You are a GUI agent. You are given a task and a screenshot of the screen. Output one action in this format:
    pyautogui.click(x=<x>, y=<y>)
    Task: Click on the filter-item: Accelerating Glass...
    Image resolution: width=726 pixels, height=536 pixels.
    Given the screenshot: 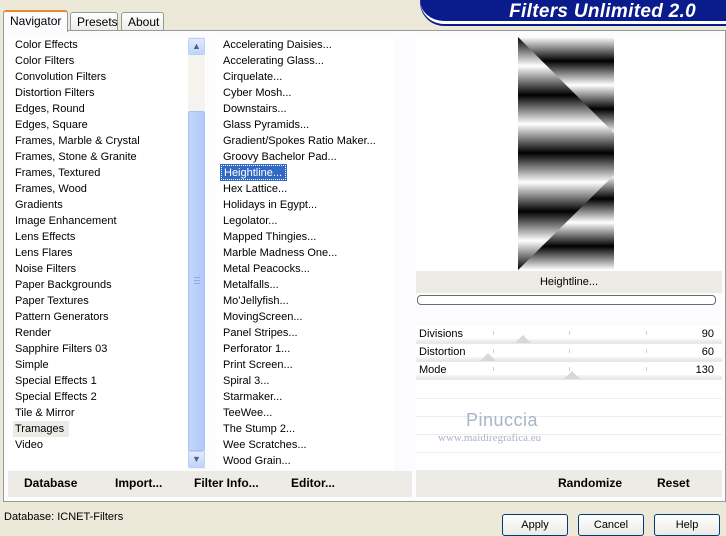 What is the action you would take?
    pyautogui.click(x=297, y=61)
    